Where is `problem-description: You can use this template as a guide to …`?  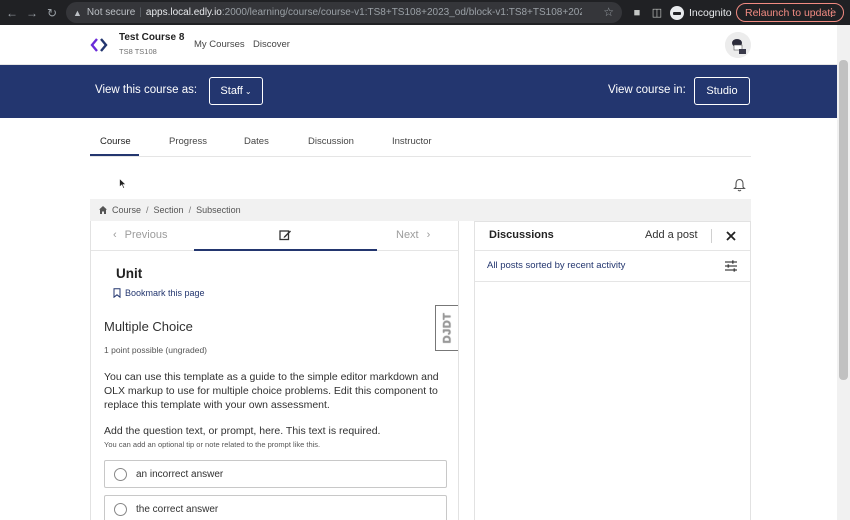 problem-description: You can use this template as a guide to … is located at coordinates (271, 391).